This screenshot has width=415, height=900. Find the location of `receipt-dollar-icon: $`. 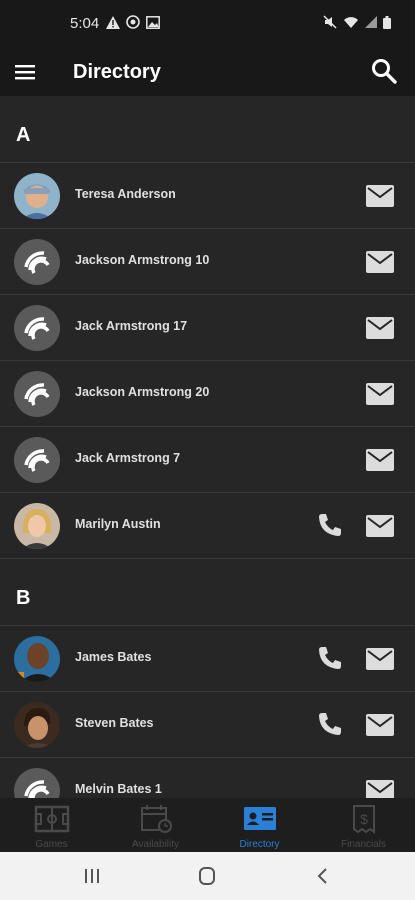

receipt-dollar-icon: $ is located at coordinates (363, 819).